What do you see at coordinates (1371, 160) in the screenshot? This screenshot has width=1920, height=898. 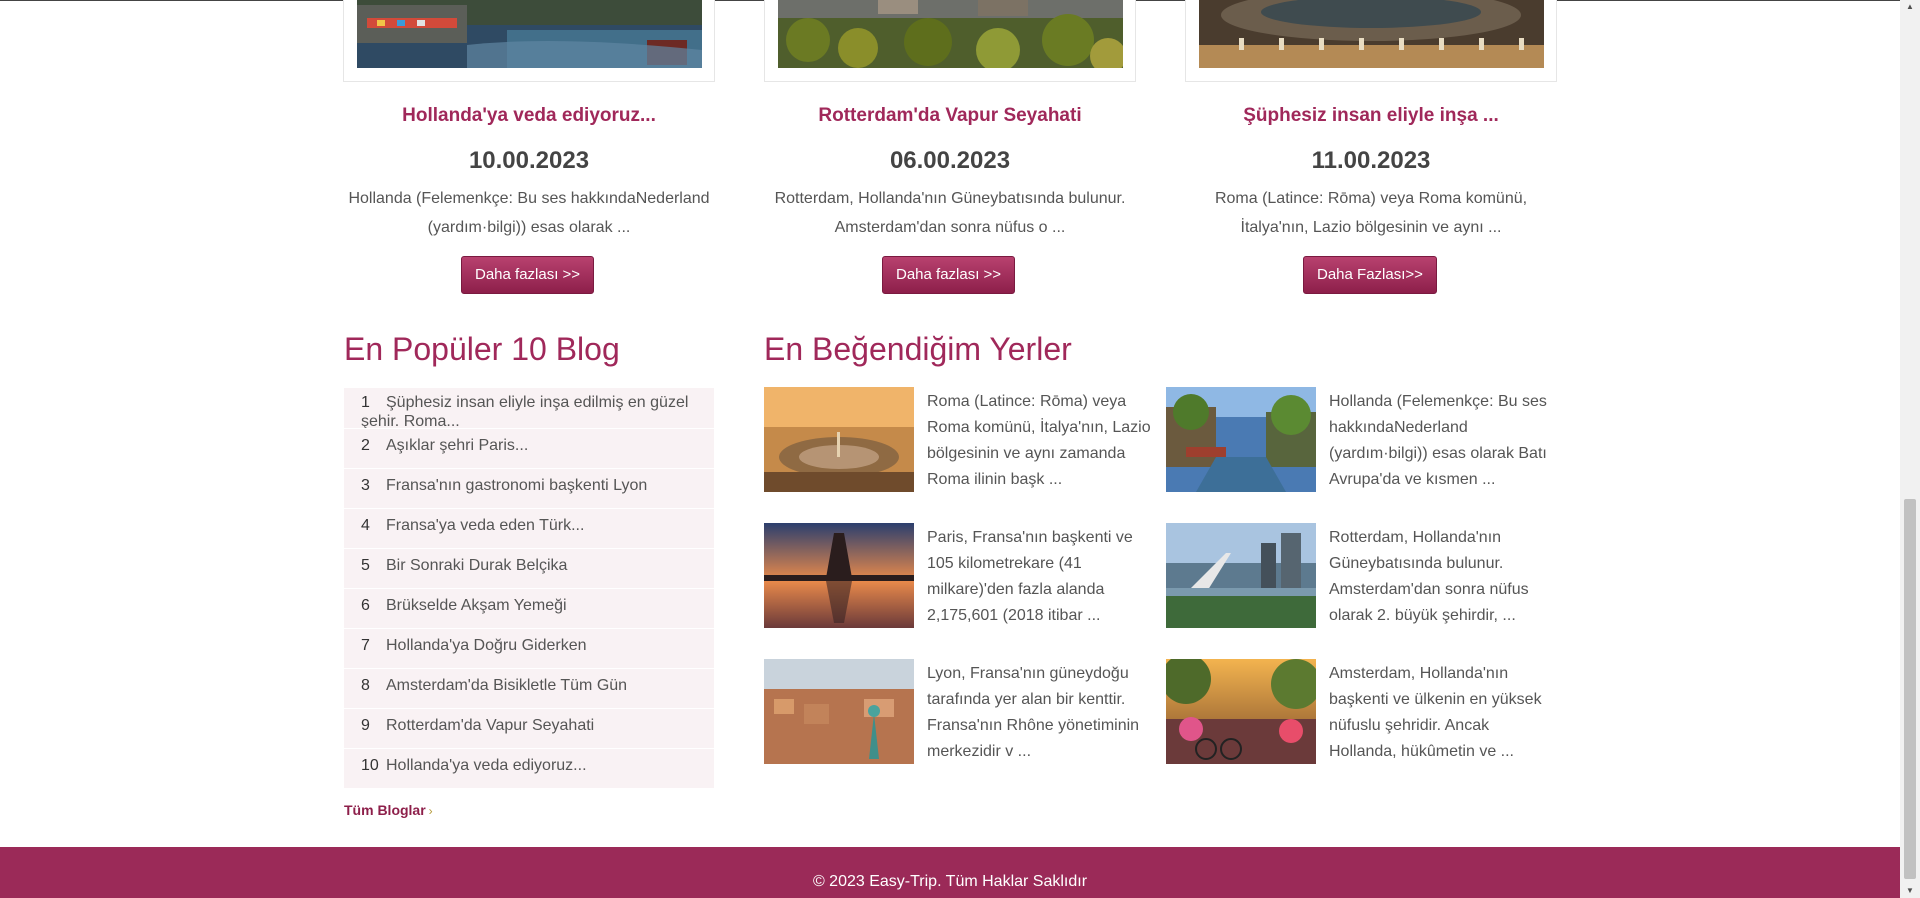 I see `card-date: 11.00.2023` at bounding box center [1371, 160].